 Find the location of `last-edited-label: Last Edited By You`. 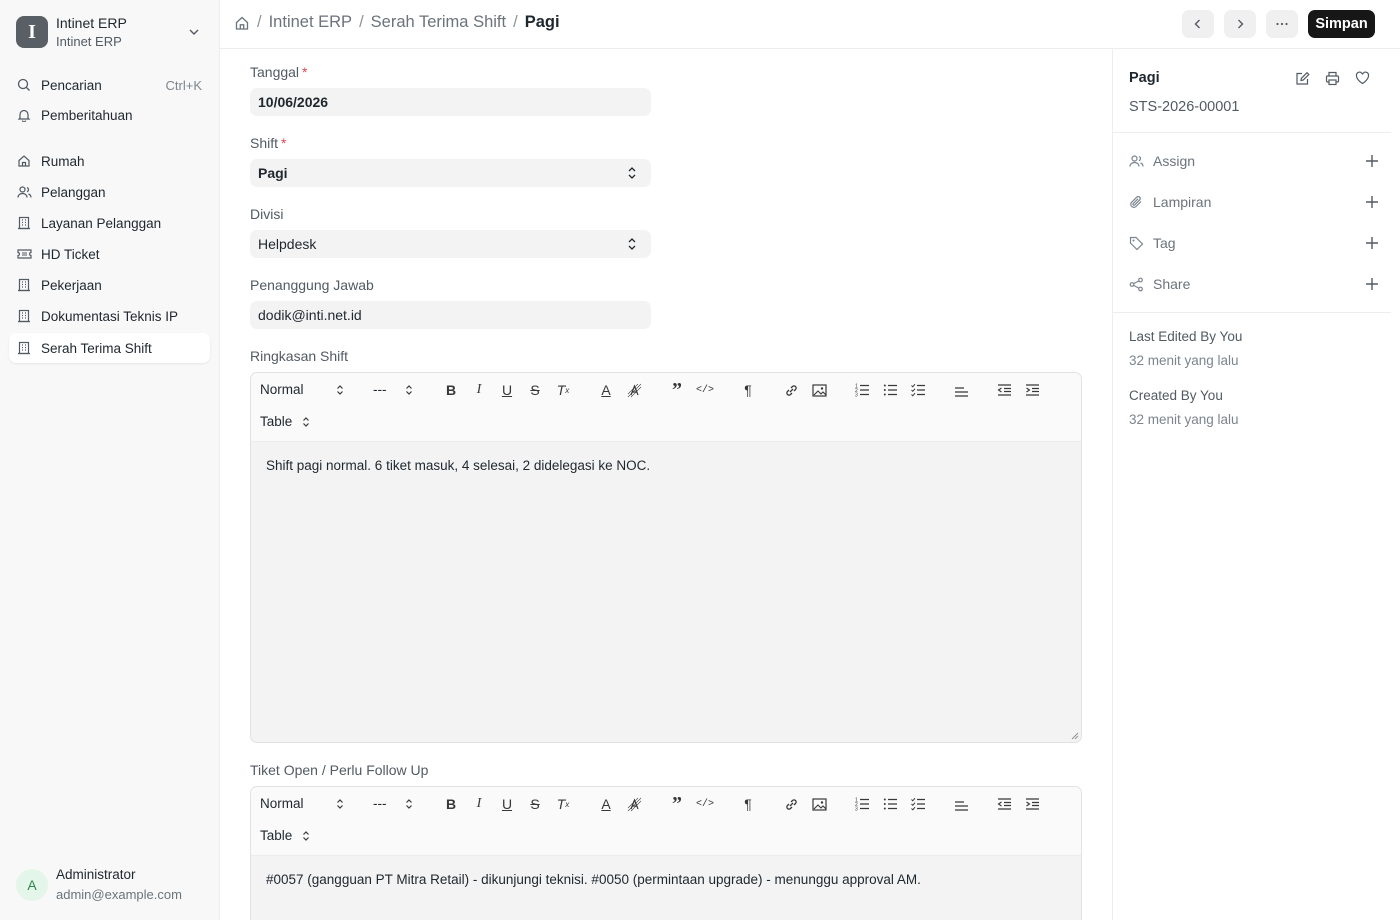

last-edited-label: Last Edited By You is located at coordinates (1186, 336).